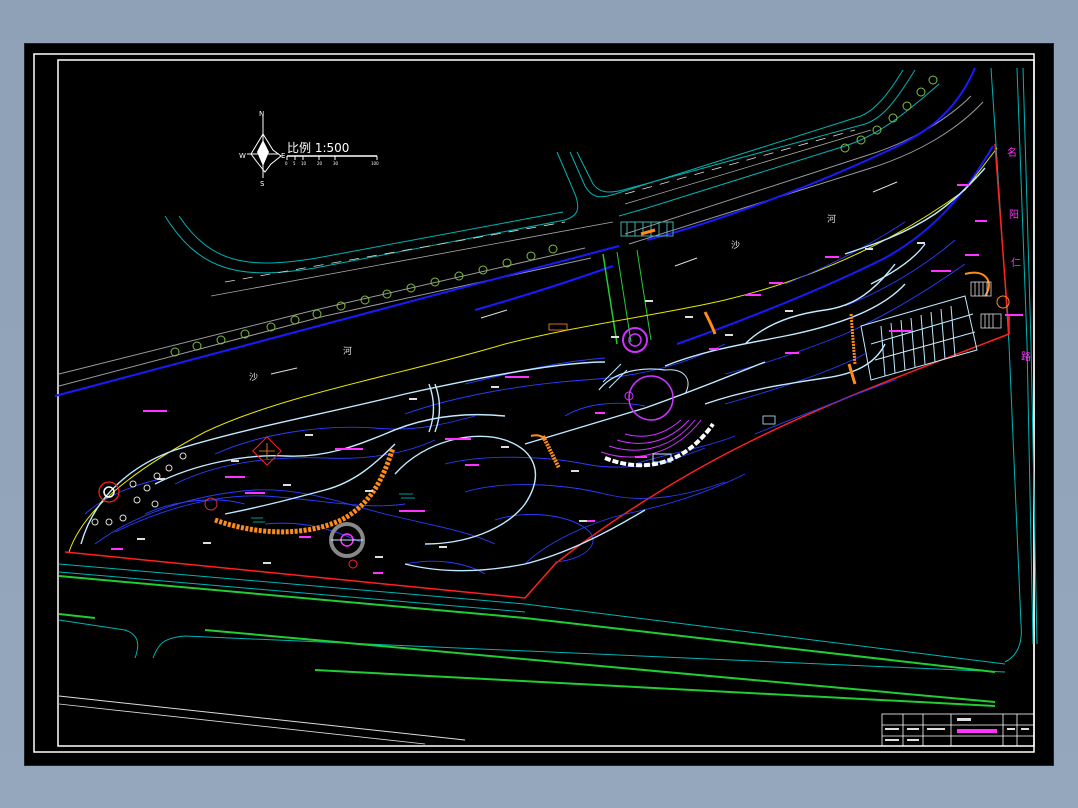 The image size is (1078, 808). I want to click on river-label-sha-1: 沙, so click(253, 377).